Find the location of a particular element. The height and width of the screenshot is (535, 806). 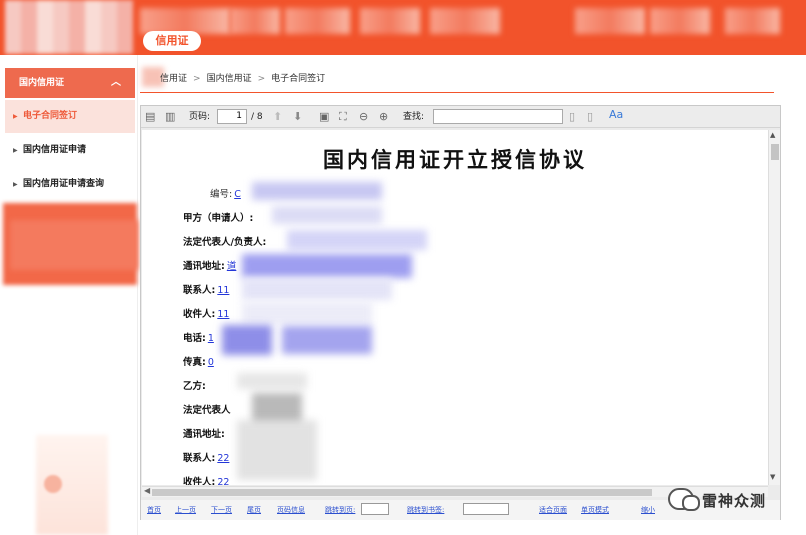

sidebar-item-label: 国内信用证申请 is located at coordinates (55, 150).